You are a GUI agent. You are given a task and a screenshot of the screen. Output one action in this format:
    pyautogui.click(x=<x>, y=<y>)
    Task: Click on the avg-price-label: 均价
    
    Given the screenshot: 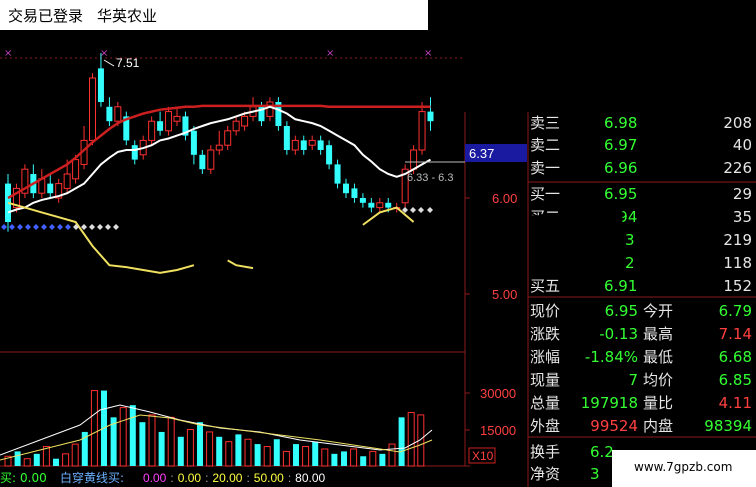 What is the action you would take?
    pyautogui.click(x=658, y=380)
    